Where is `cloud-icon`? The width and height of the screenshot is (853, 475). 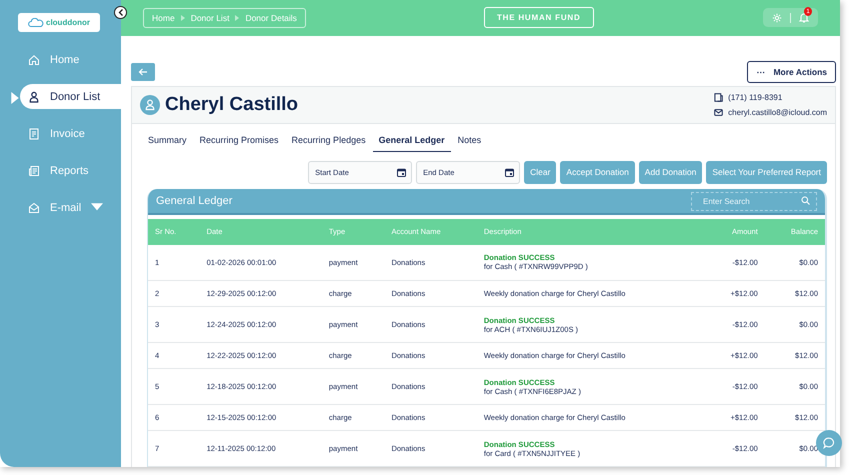 cloud-icon is located at coordinates (36, 22).